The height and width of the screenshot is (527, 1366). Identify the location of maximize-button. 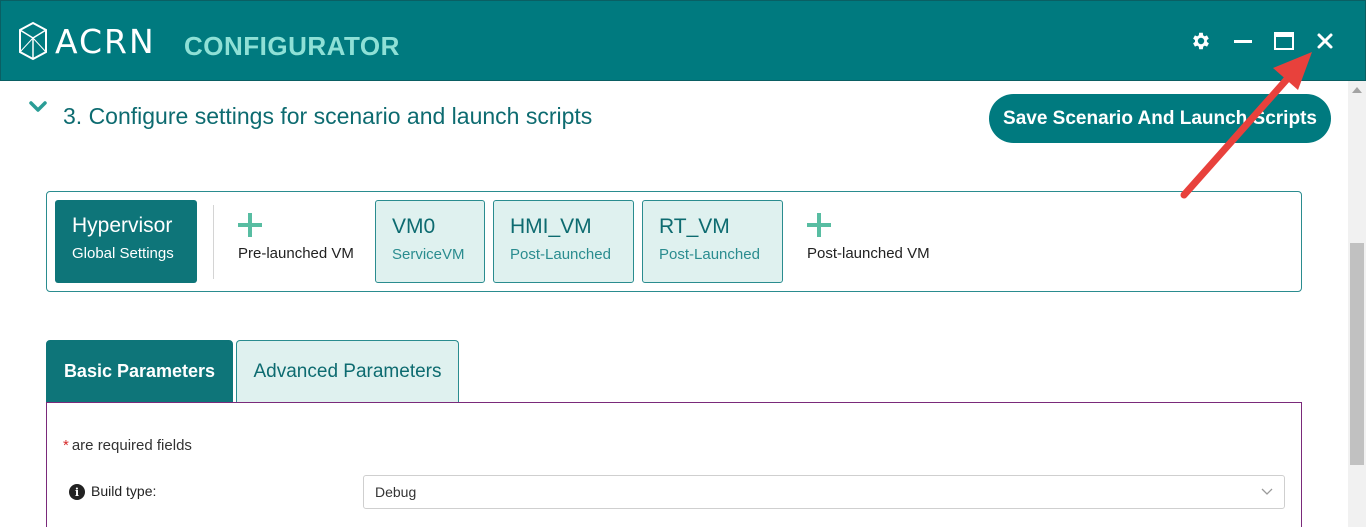
(1284, 41).